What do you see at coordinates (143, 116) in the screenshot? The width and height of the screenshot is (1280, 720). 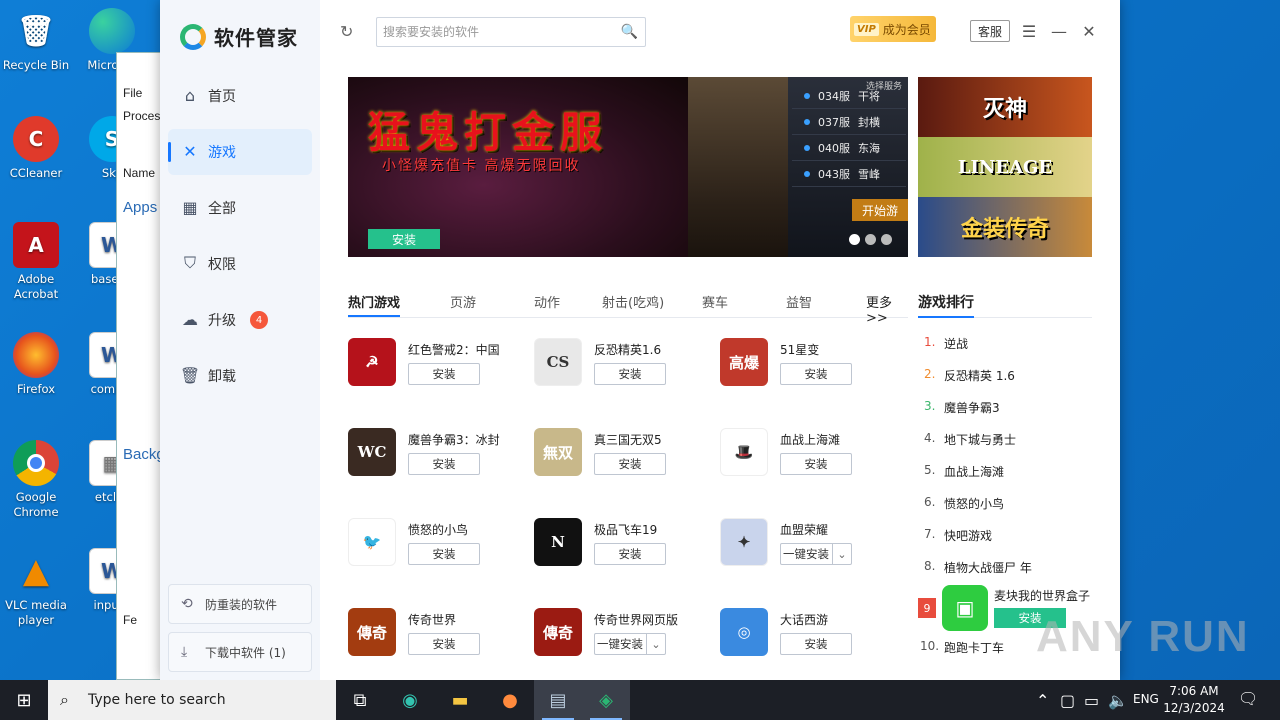 I see `tab-processes: Process` at bounding box center [143, 116].